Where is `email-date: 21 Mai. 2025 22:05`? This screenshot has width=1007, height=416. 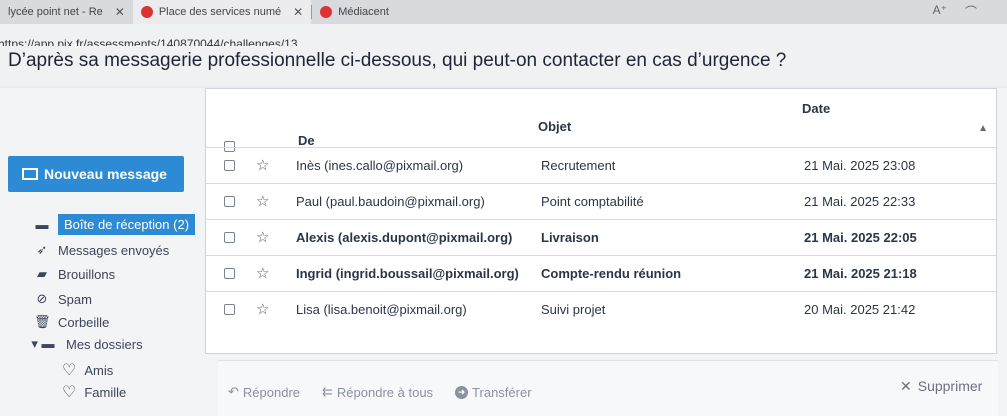
email-date: 21 Mai. 2025 22:05 is located at coordinates (860, 237).